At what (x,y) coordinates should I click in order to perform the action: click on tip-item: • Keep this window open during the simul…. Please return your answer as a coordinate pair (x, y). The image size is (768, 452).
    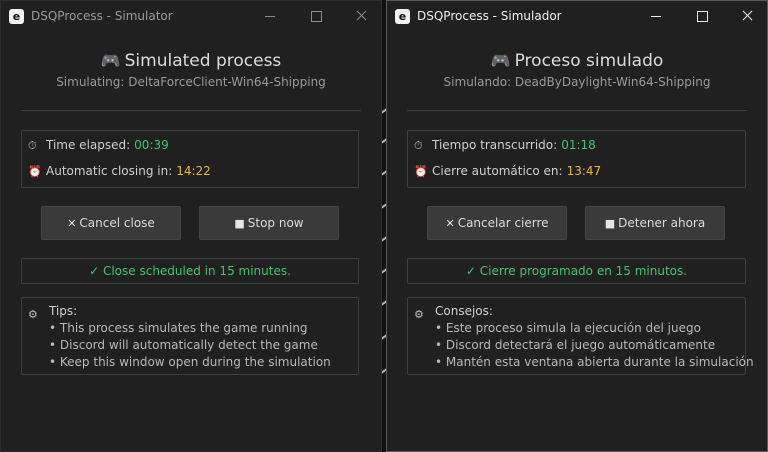
    Looking at the image, I should click on (190, 362).